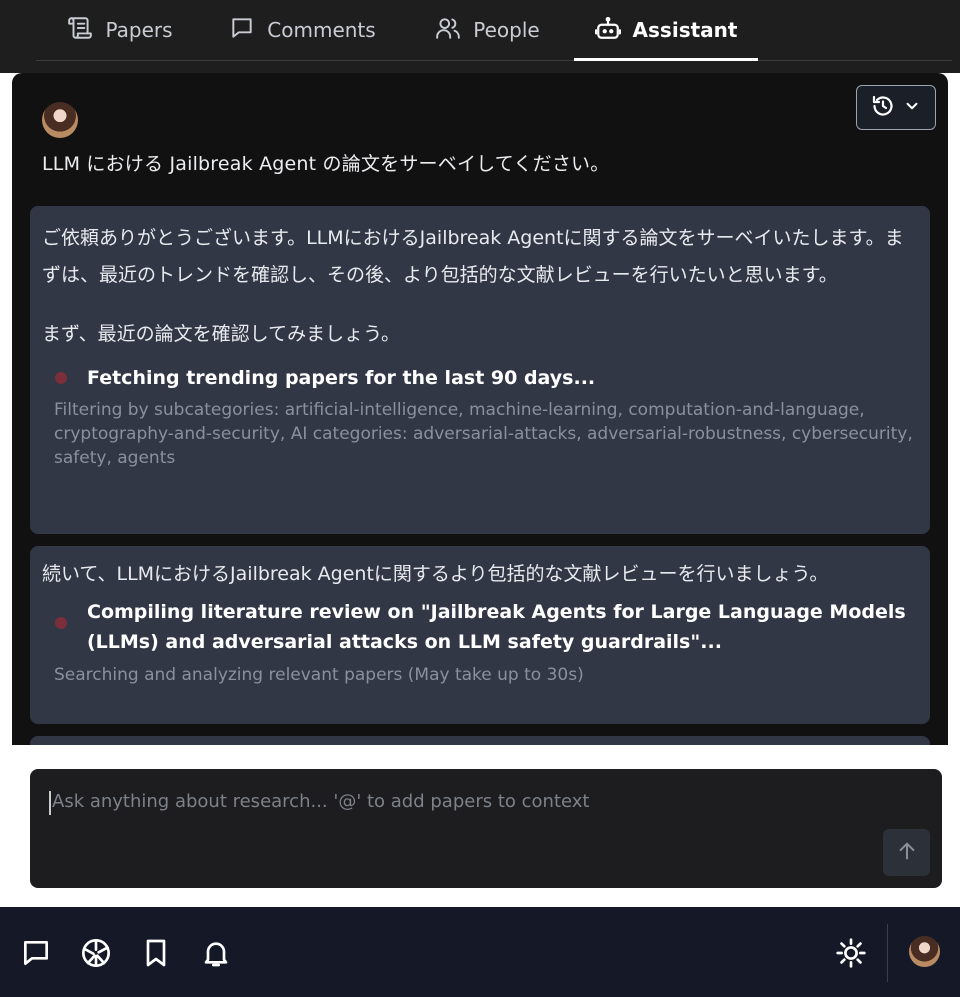  I want to click on tab-papers: Papers, so click(120, 30).